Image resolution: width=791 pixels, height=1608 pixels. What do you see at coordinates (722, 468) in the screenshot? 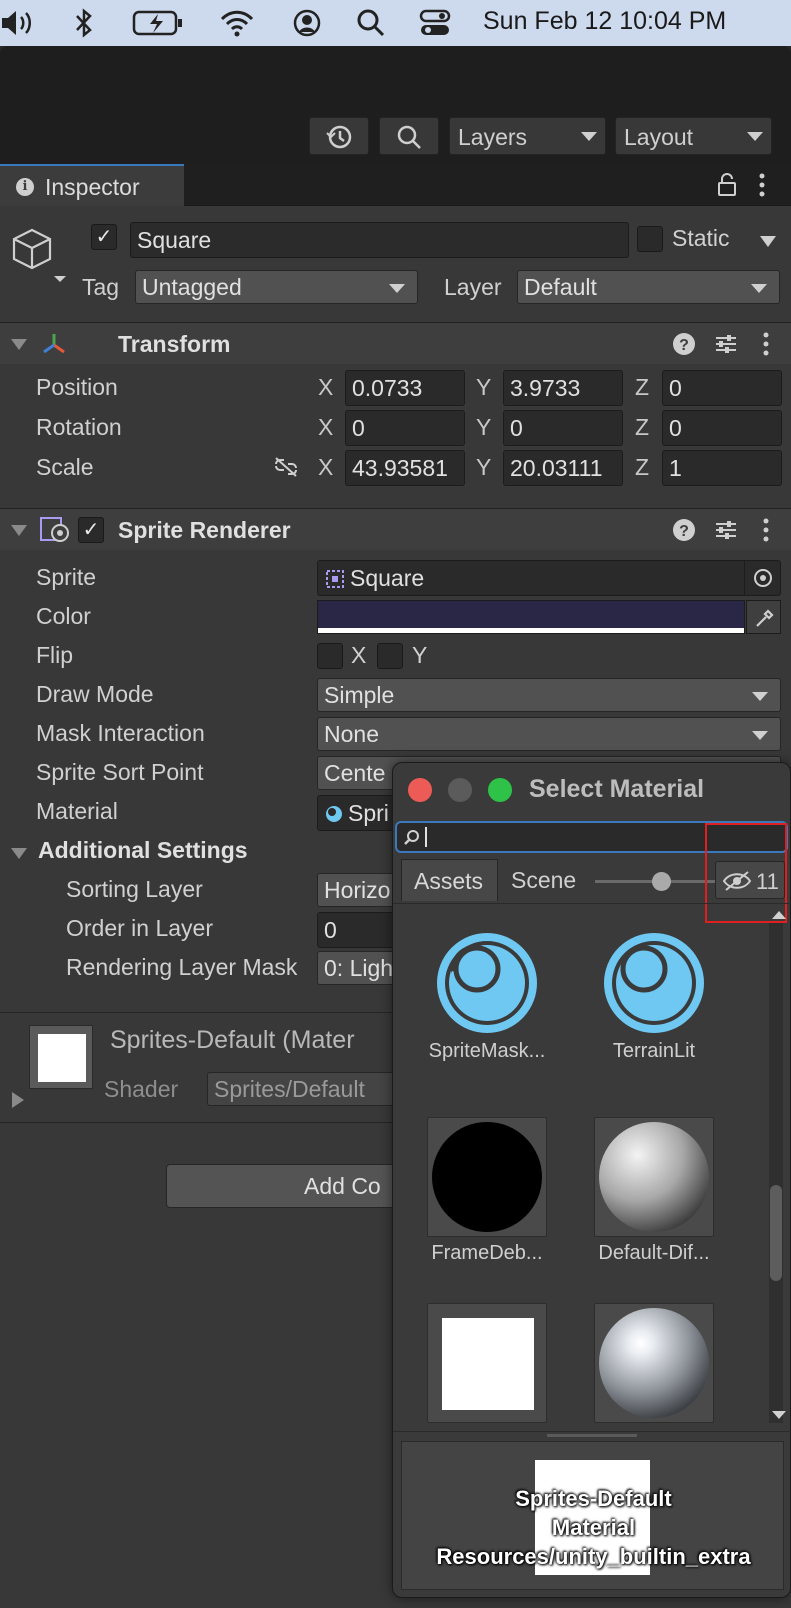
I see `scale-z-field: 1` at bounding box center [722, 468].